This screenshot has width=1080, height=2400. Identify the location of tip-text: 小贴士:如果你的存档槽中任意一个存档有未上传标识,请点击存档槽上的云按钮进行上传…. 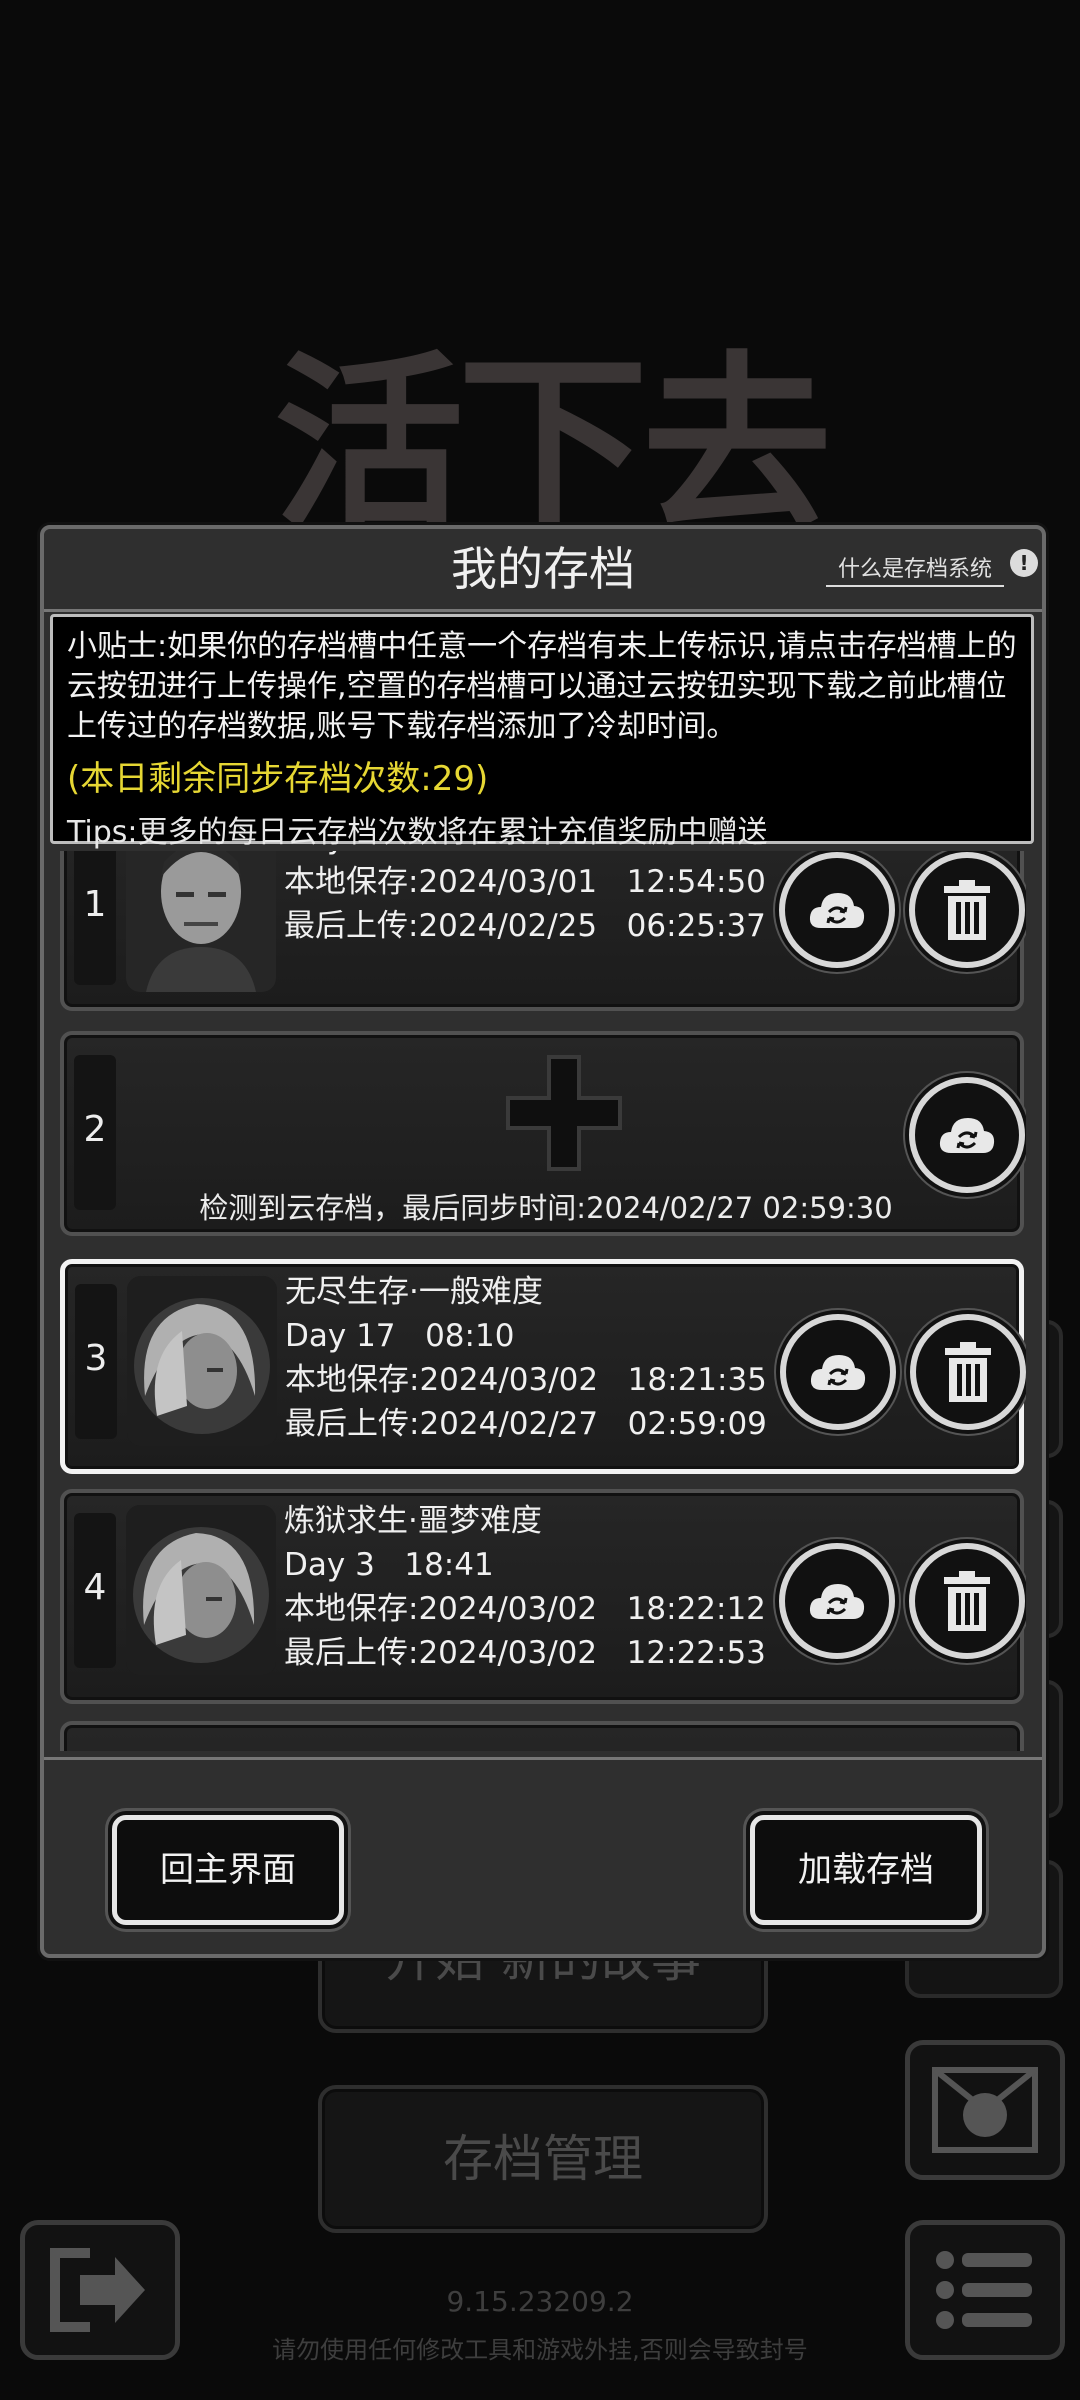
(542, 686).